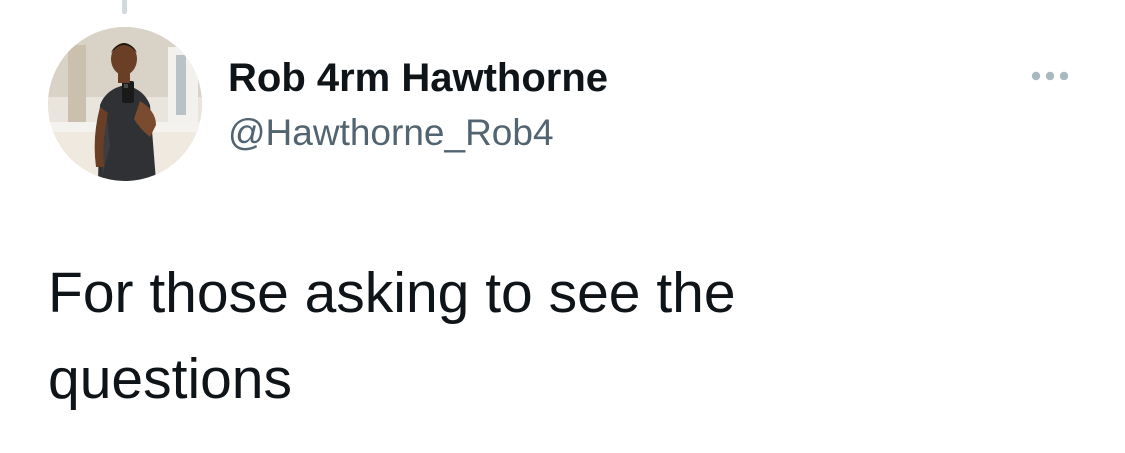  Describe the element at coordinates (418, 78) in the screenshot. I see `author-display-name: Rob 4rm Hawthorne` at that location.